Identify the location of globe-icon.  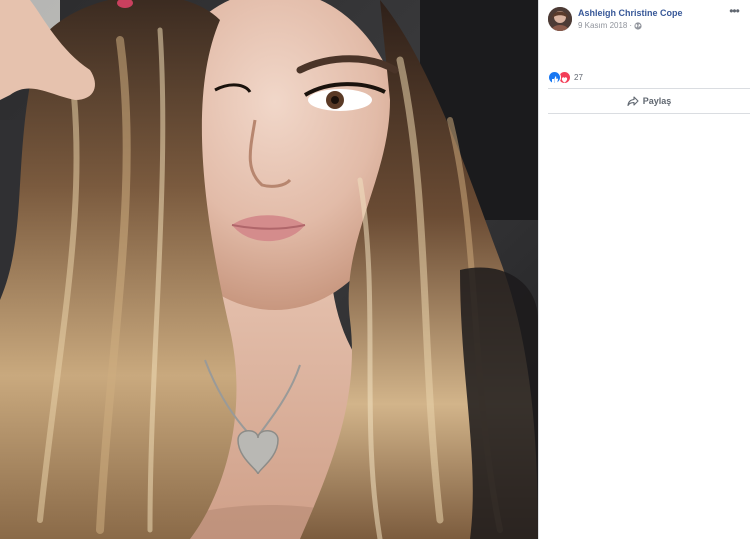
(638, 25).